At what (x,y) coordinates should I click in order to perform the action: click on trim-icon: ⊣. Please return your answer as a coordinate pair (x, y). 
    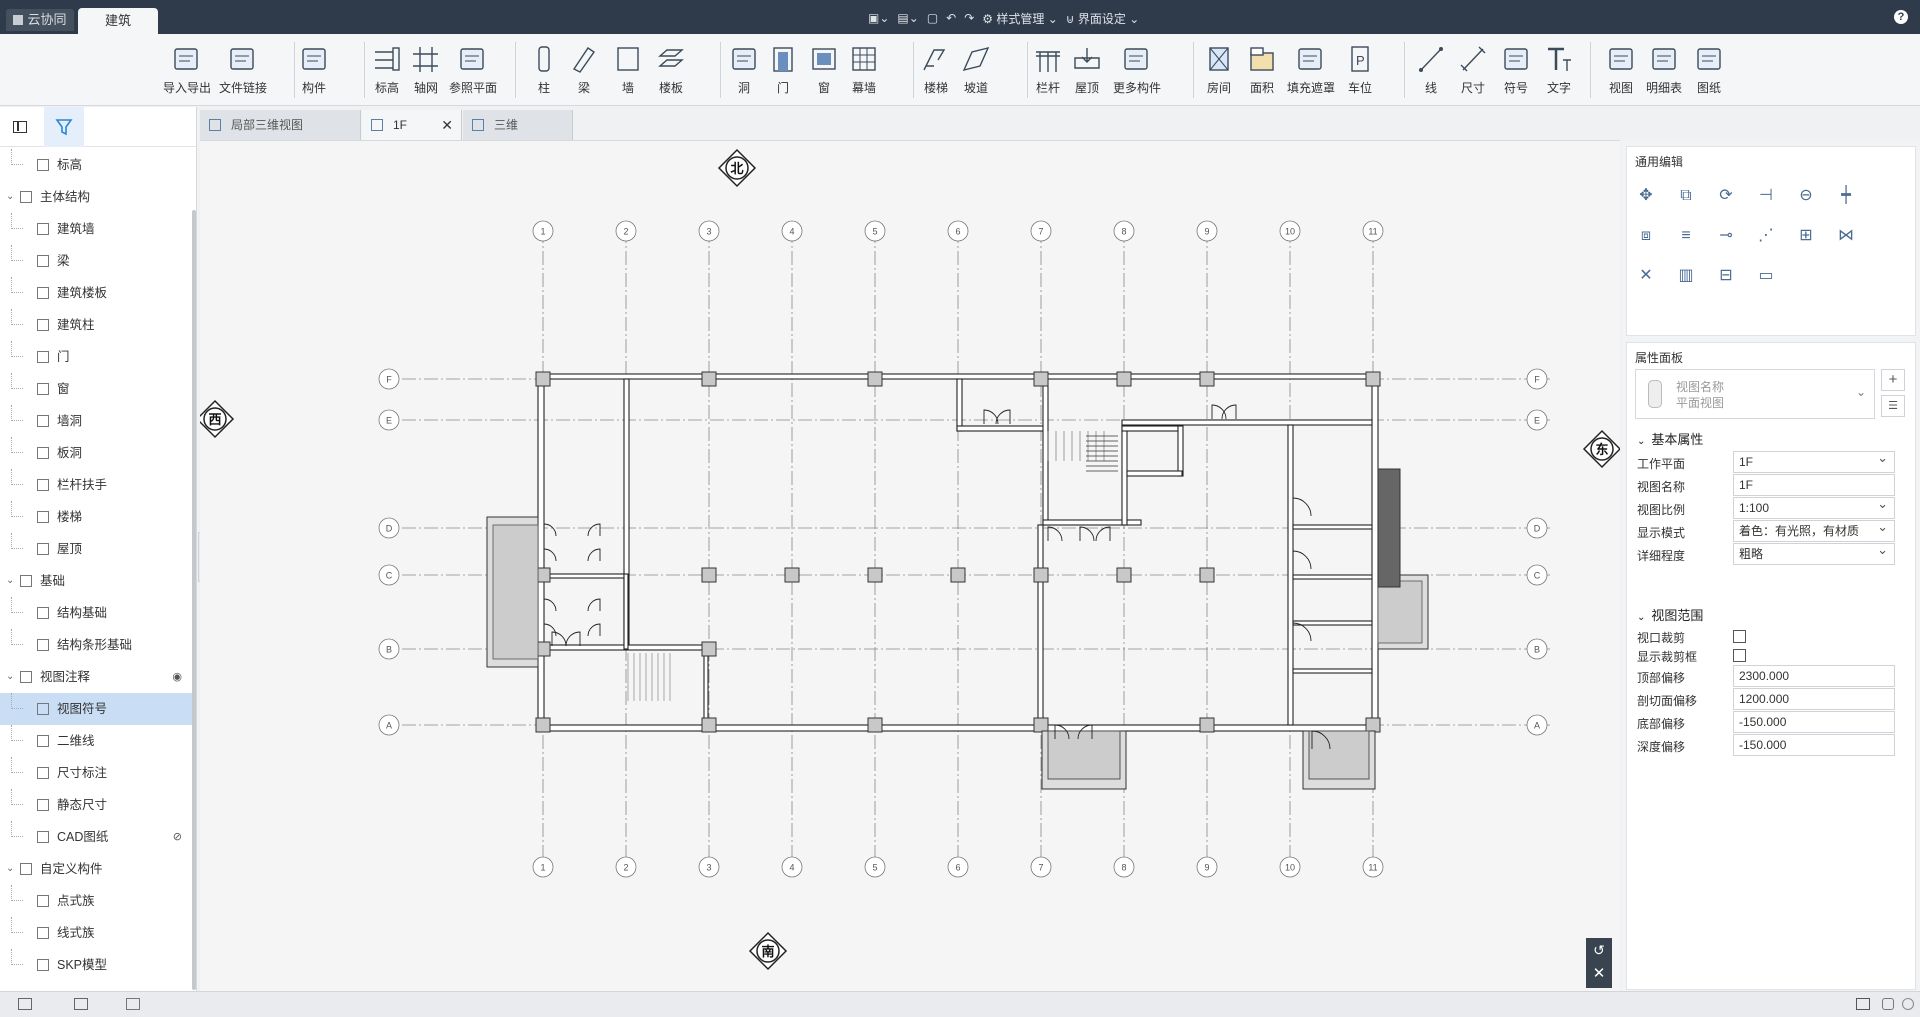
    Looking at the image, I should click on (1766, 196).